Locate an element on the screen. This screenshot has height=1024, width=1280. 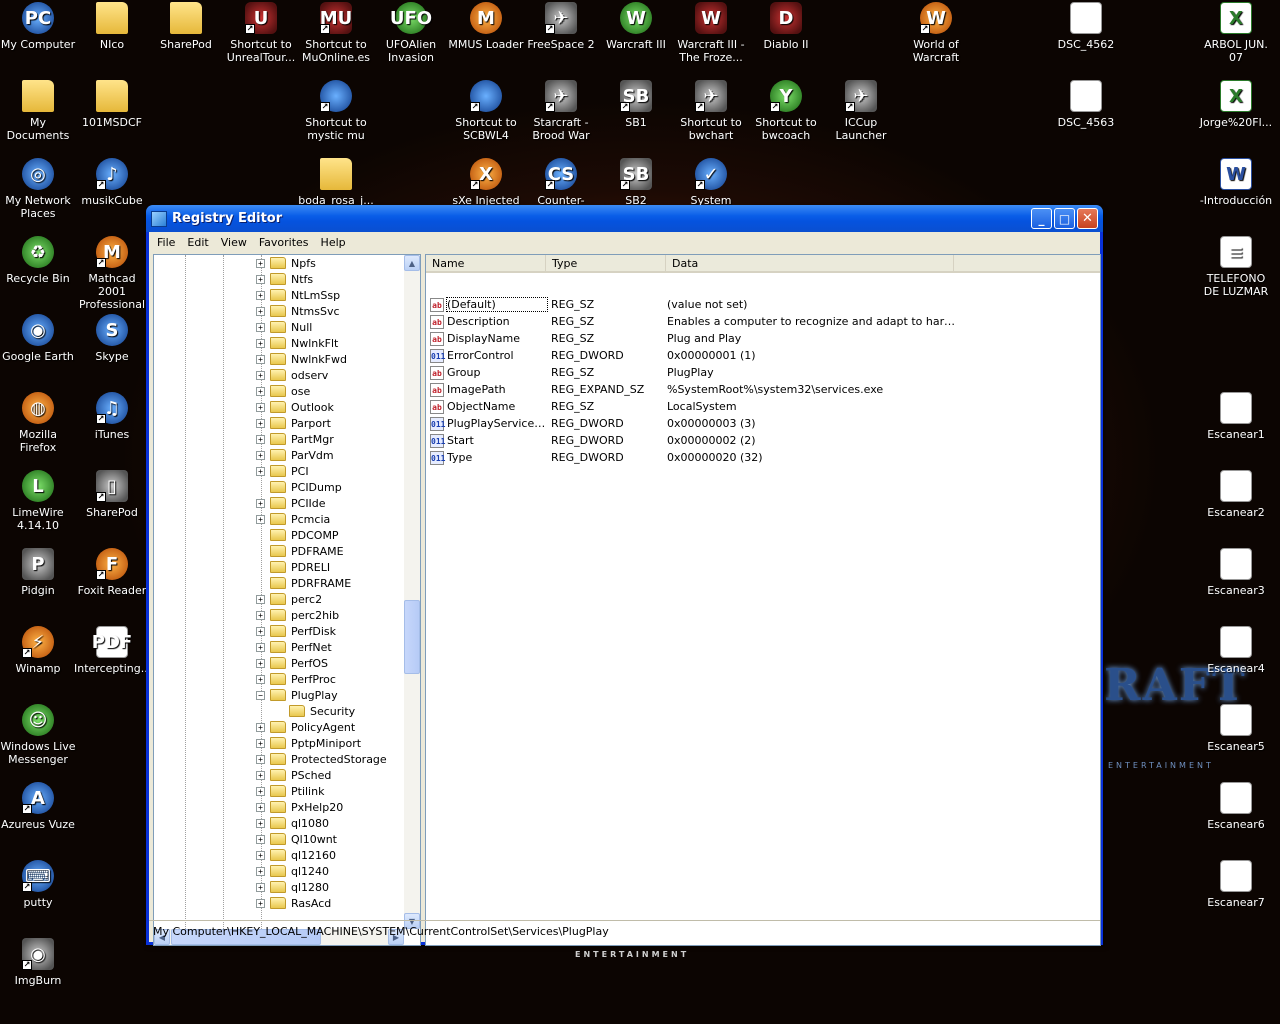
tree-item: + ql12160 is located at coordinates (296, 855).